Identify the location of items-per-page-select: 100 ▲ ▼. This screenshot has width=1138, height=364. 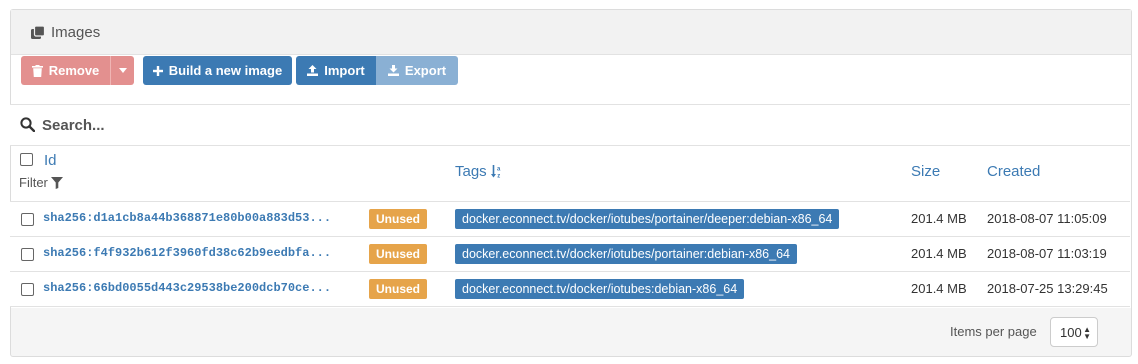
(1074, 332).